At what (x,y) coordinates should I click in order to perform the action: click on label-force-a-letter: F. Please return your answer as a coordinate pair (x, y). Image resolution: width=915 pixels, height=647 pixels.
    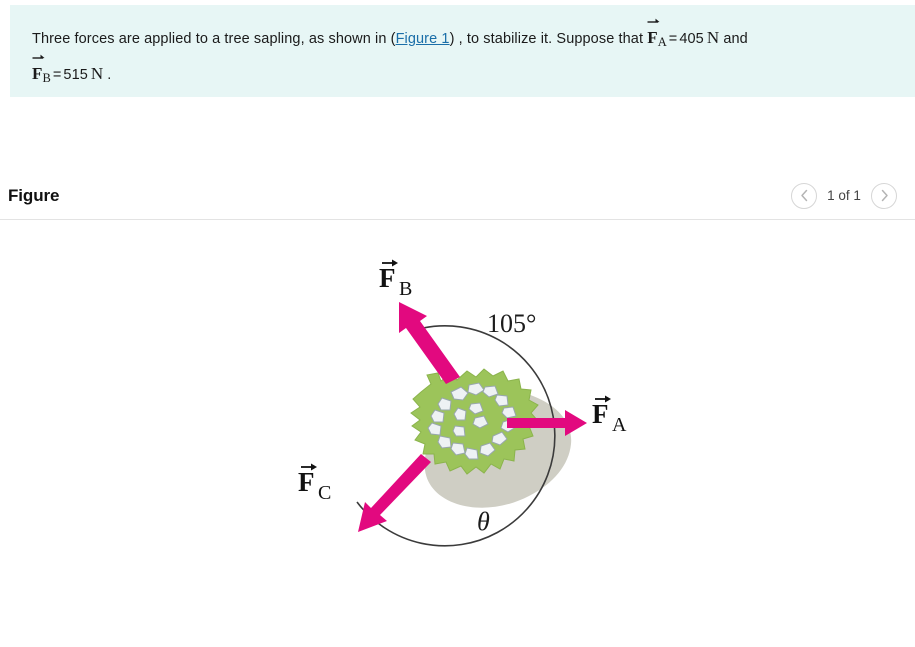
    Looking at the image, I should click on (600, 414).